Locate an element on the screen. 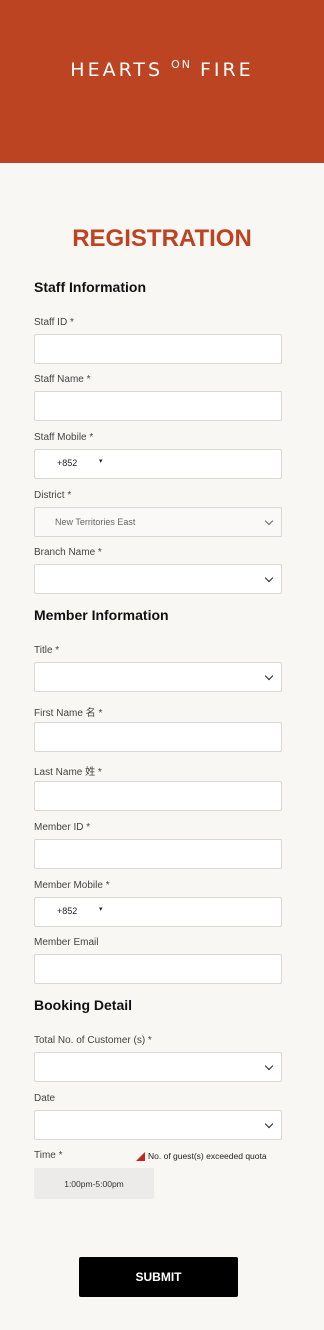 The width and height of the screenshot is (324, 1330). last-name-input is located at coordinates (158, 796).